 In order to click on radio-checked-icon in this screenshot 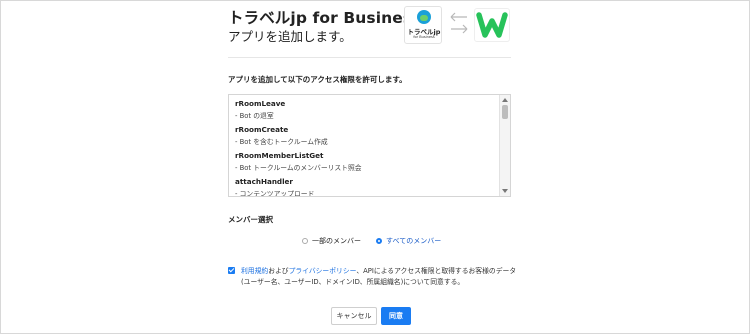, I will do `click(379, 241)`.